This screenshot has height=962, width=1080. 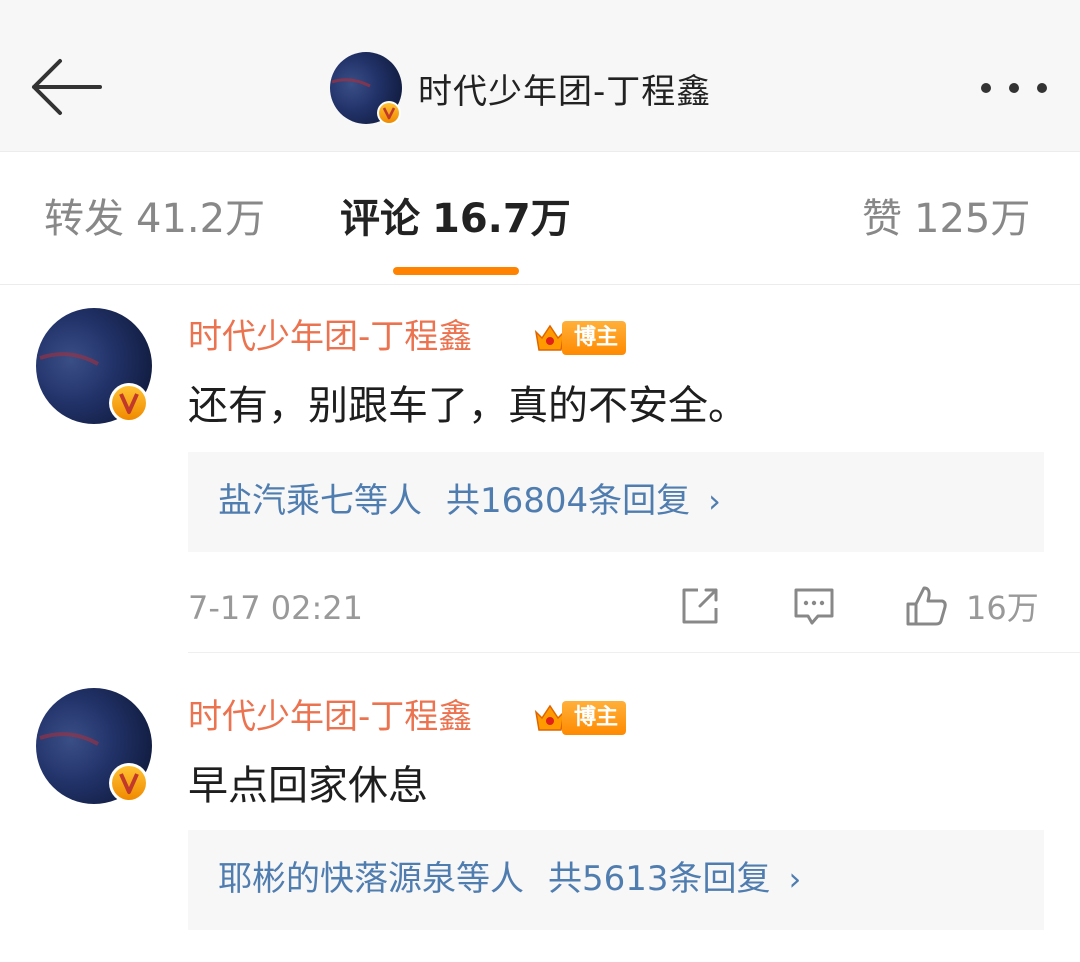 I want to click on tab-count: 41.2万, so click(x=201, y=219).